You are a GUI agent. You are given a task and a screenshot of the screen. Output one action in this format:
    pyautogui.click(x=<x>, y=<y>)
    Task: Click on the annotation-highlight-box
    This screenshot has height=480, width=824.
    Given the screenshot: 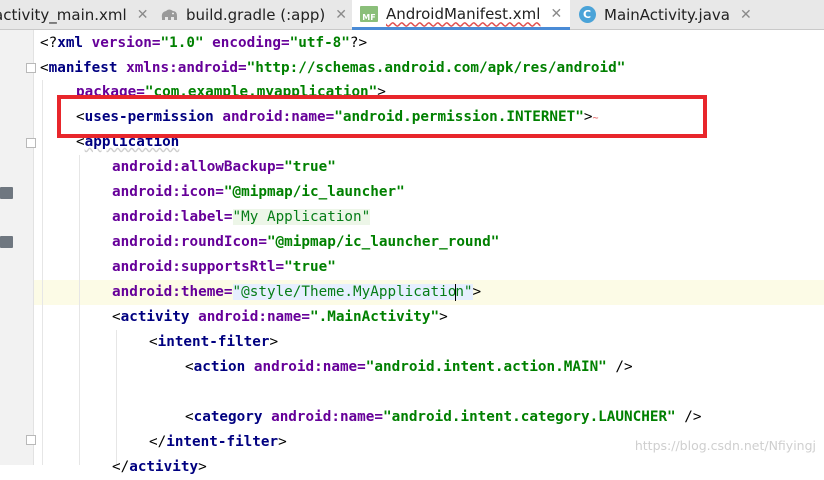 What is the action you would take?
    pyautogui.click(x=382, y=116)
    